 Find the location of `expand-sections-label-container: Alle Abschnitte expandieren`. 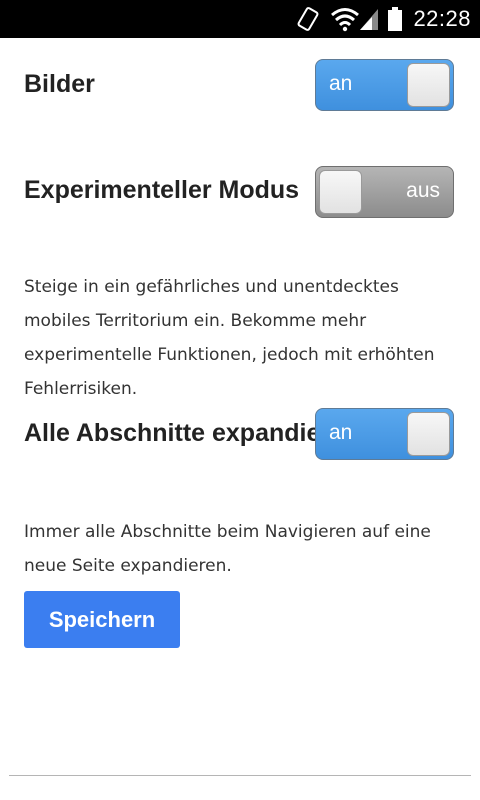

expand-sections-label-container: Alle Abschnitte expandieren is located at coordinates (170, 436).